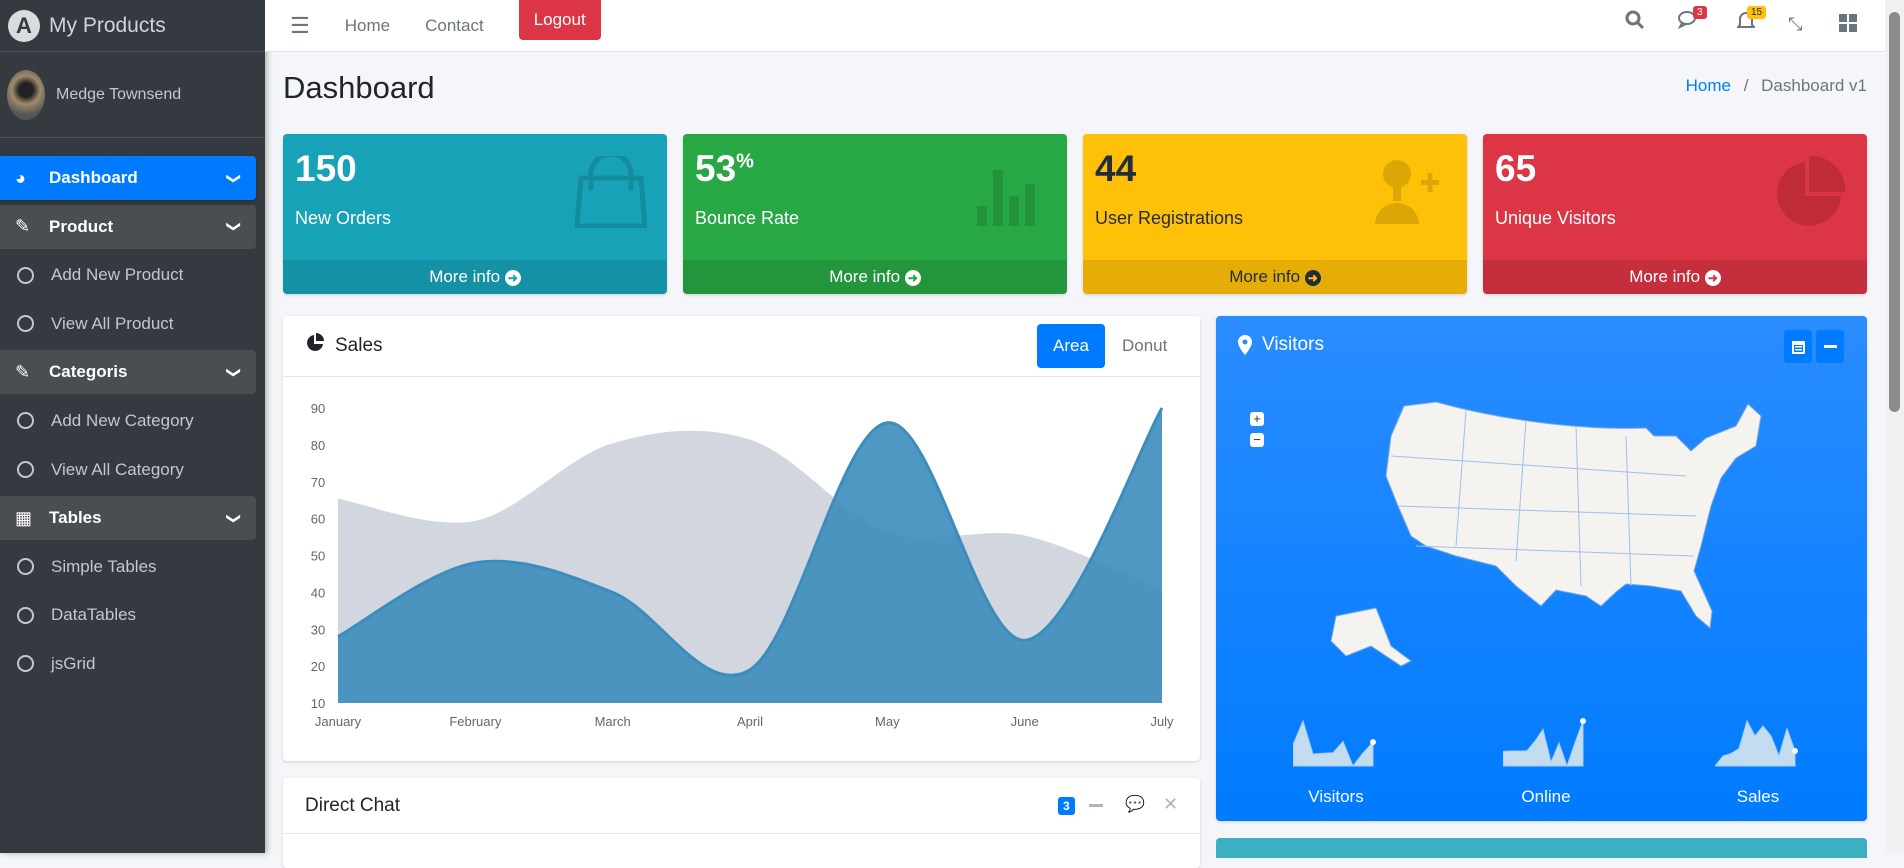 This screenshot has height=868, width=1904. I want to click on sidebar-item-label: Product, so click(81, 226).